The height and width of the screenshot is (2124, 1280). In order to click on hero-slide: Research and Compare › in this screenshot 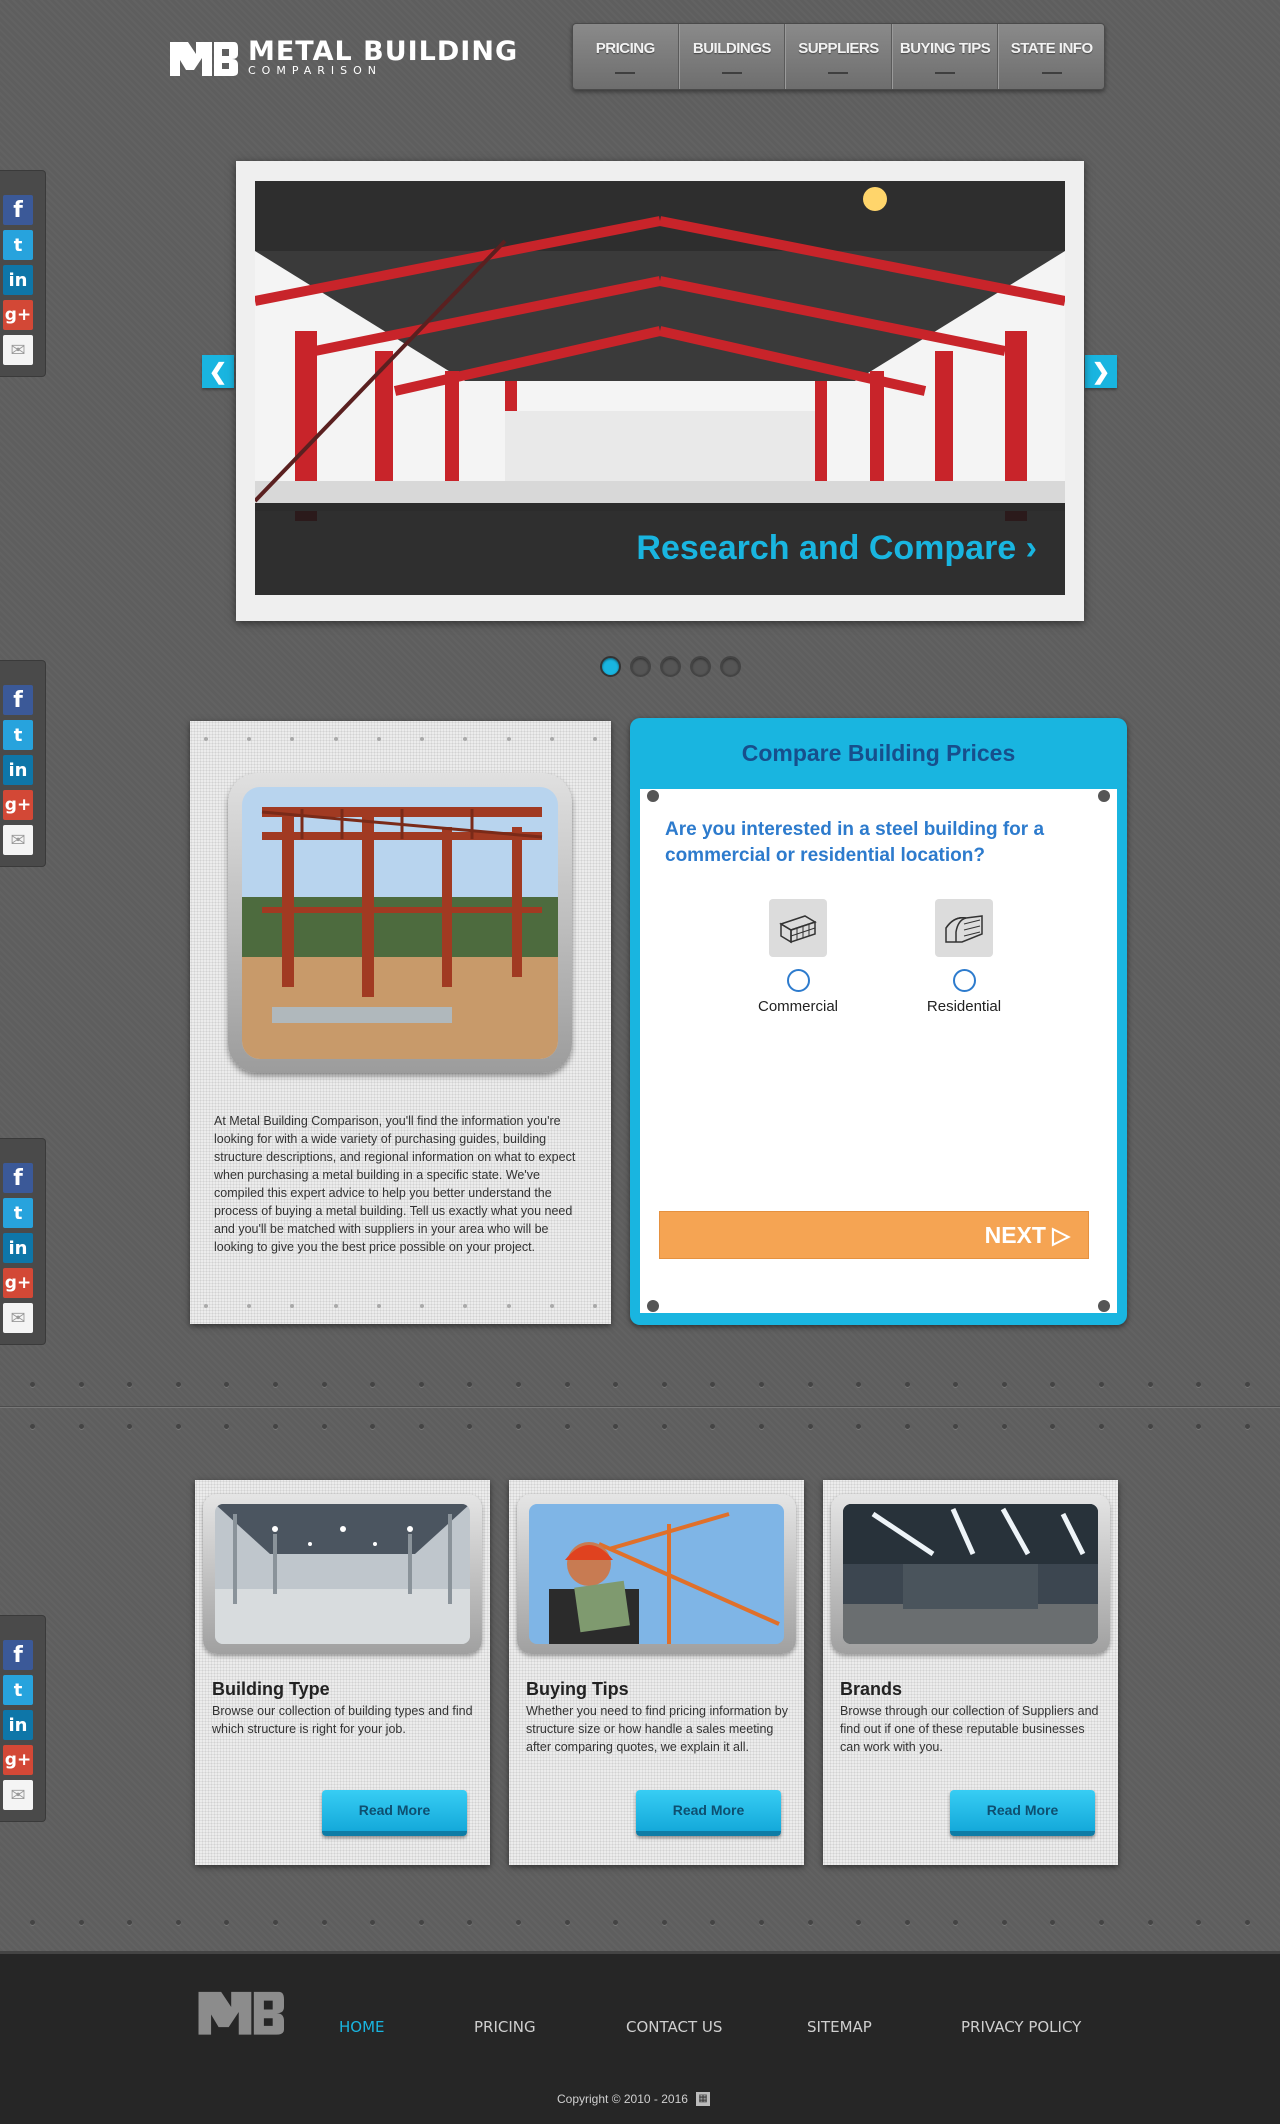, I will do `click(660, 388)`.